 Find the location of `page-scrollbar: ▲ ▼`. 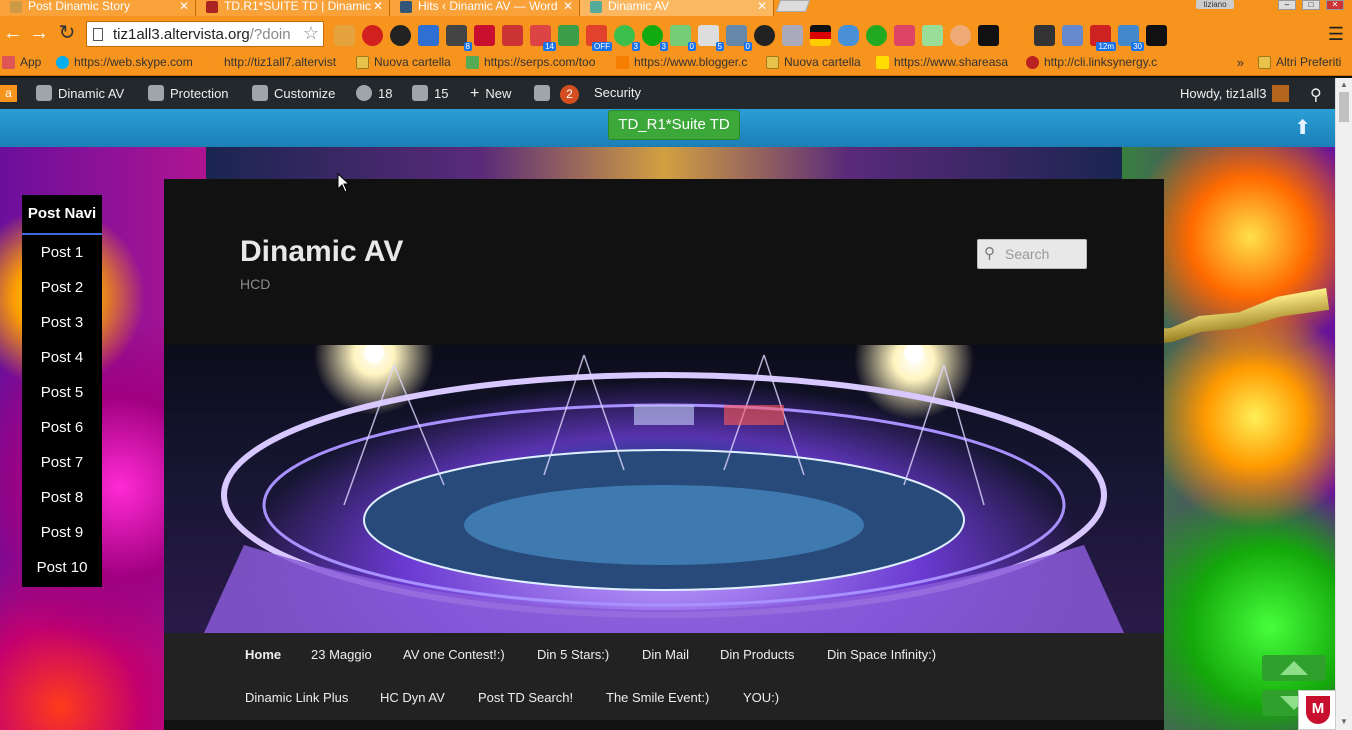

page-scrollbar: ▲ ▼ is located at coordinates (1343, 404).